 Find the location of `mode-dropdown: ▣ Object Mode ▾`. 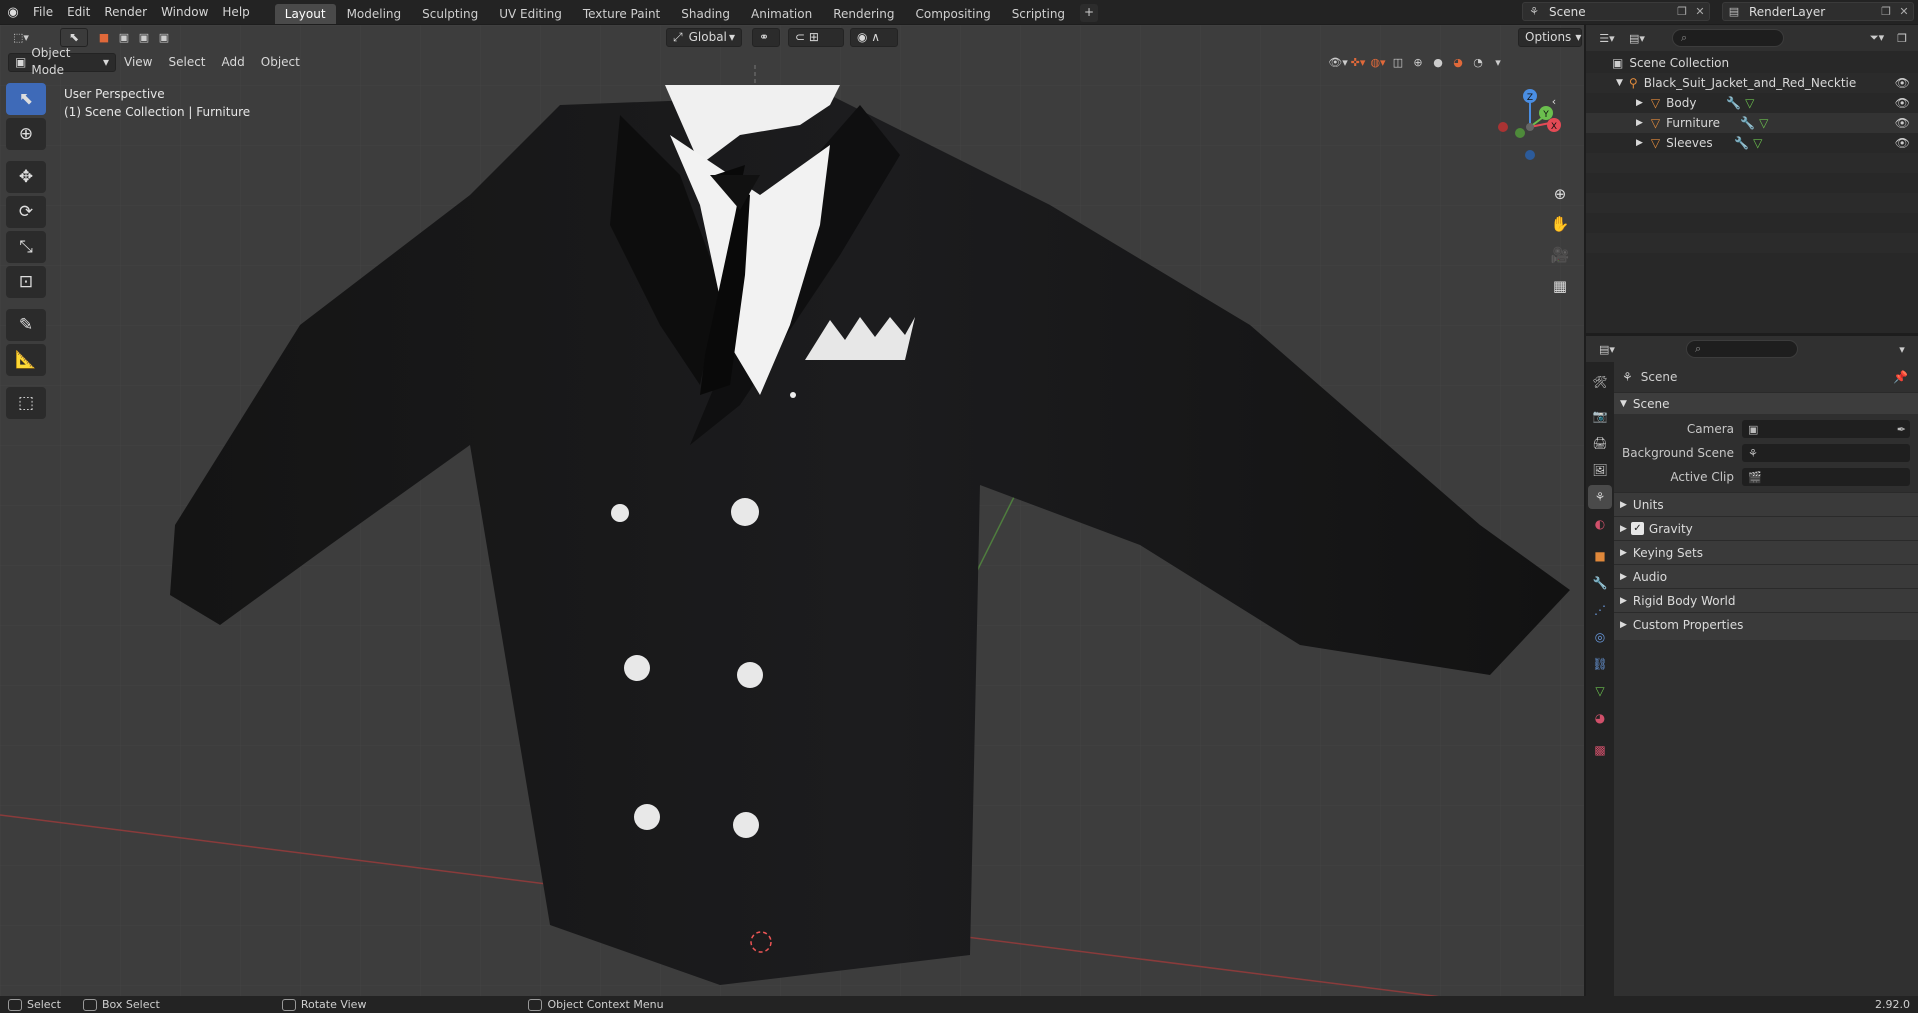

mode-dropdown: ▣ Object Mode ▾ is located at coordinates (62, 61).